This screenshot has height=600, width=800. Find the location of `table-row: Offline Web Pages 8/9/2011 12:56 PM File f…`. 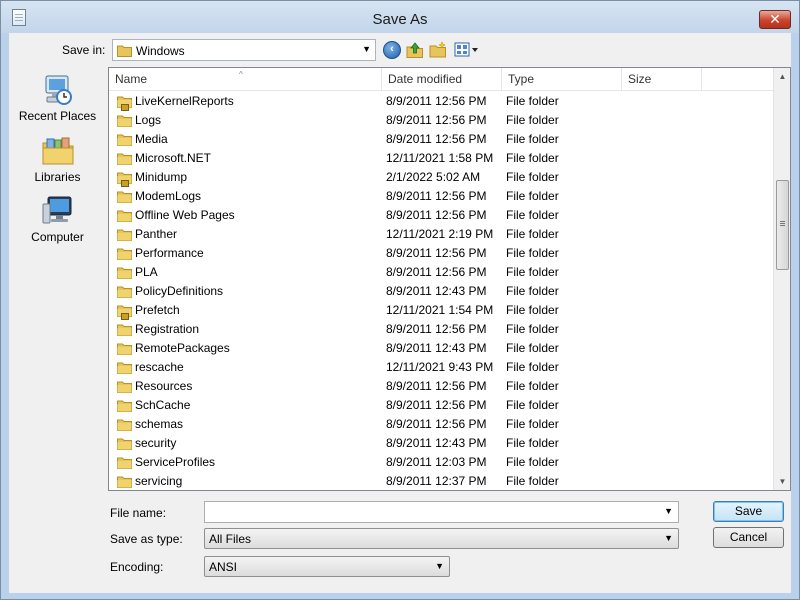

table-row: Offline Web Pages 8/9/2011 12:56 PM File f… is located at coordinates (441, 215).